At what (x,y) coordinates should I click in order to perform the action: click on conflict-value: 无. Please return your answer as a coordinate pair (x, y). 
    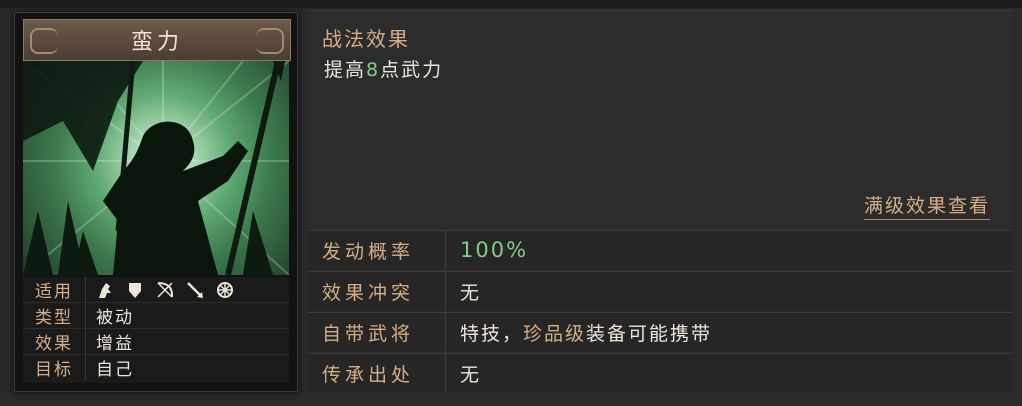
    Looking at the image, I should click on (471, 292).